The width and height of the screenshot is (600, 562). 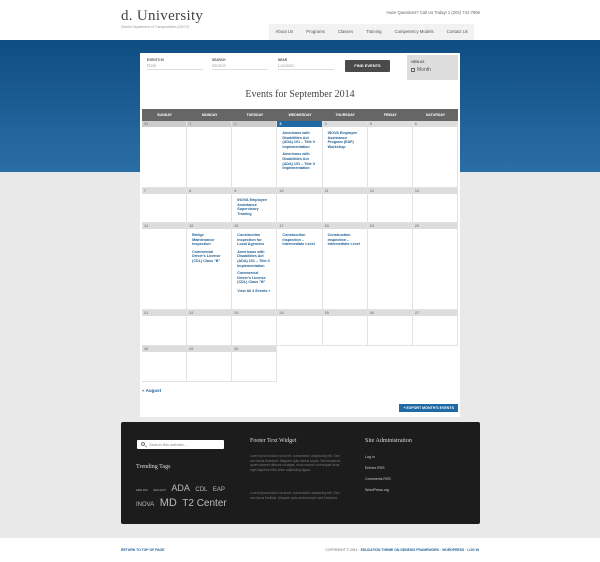 What do you see at coordinates (142, 490) in the screenshot?
I see `tag-link: ADA 101` at bounding box center [142, 490].